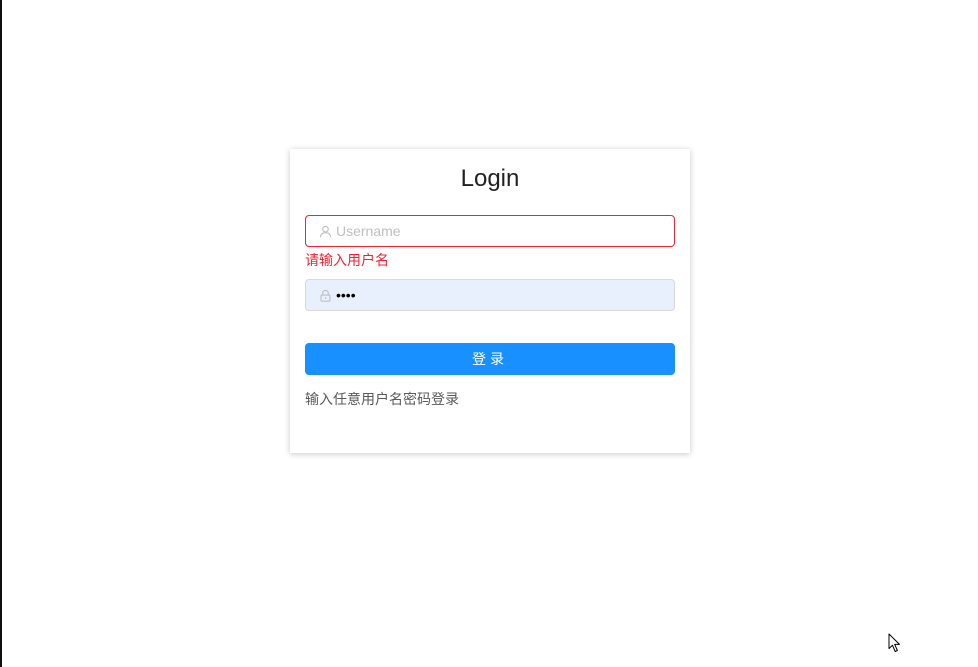 This screenshot has width=978, height=667. I want to click on login-hint: 输入任意用户名密码登录, so click(382, 399).